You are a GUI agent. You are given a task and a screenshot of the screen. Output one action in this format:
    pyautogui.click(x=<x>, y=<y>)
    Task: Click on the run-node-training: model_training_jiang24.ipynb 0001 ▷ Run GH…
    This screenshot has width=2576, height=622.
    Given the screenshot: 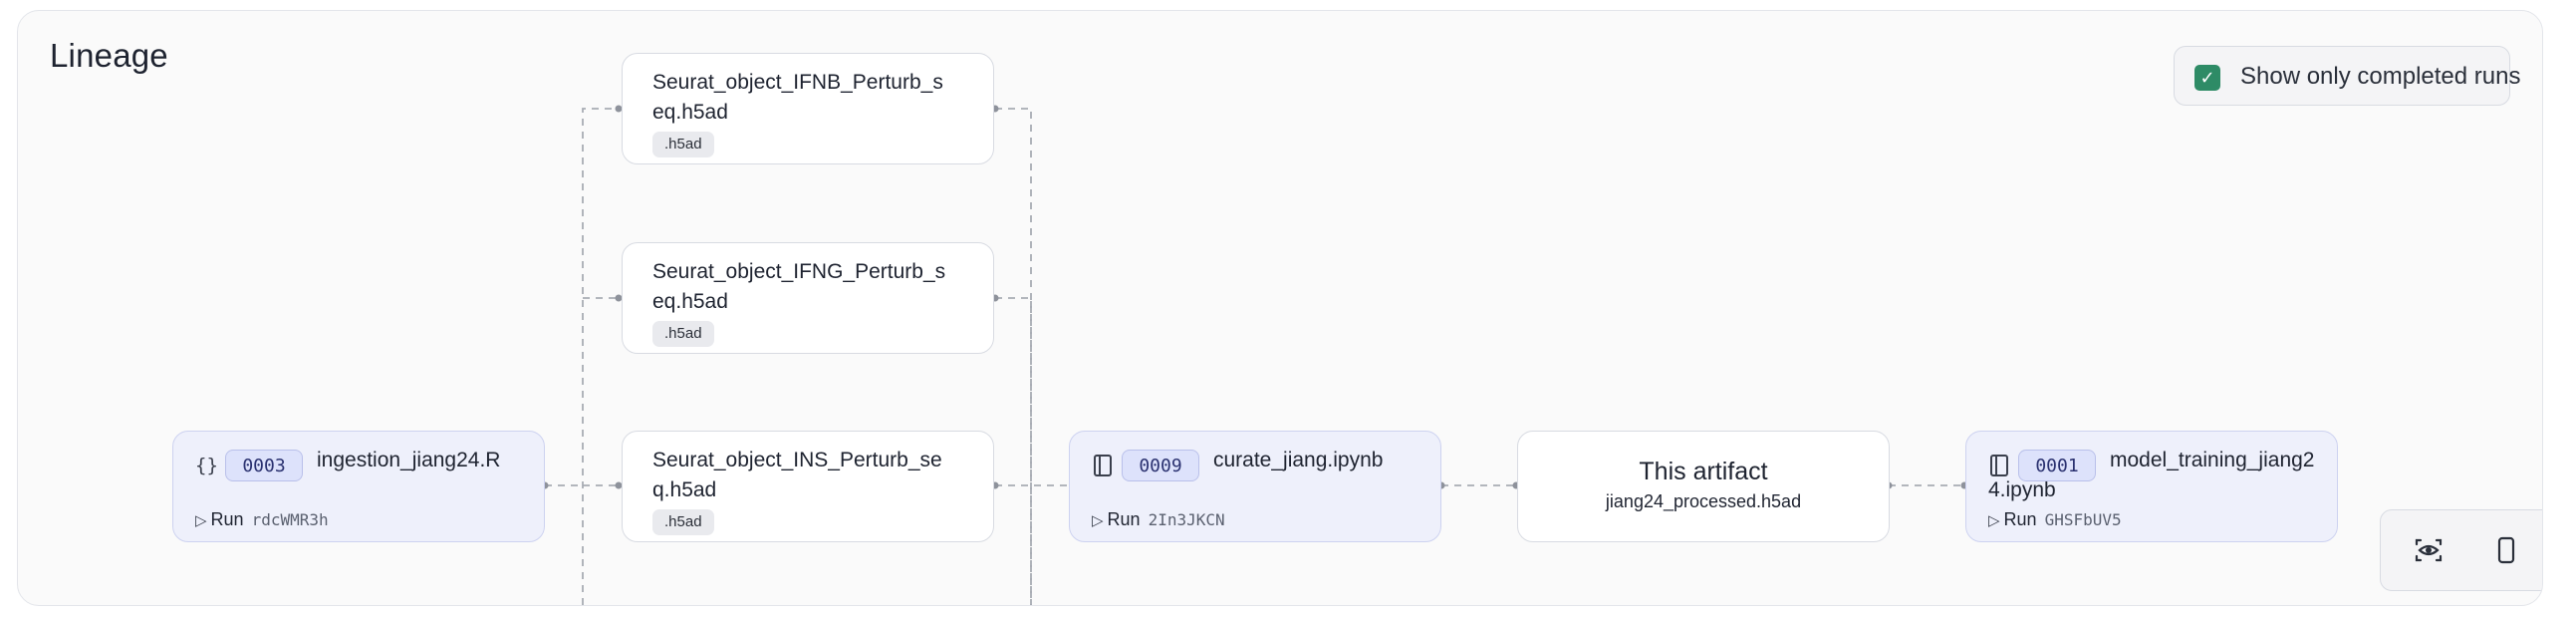 What is the action you would take?
    pyautogui.click(x=2151, y=486)
    